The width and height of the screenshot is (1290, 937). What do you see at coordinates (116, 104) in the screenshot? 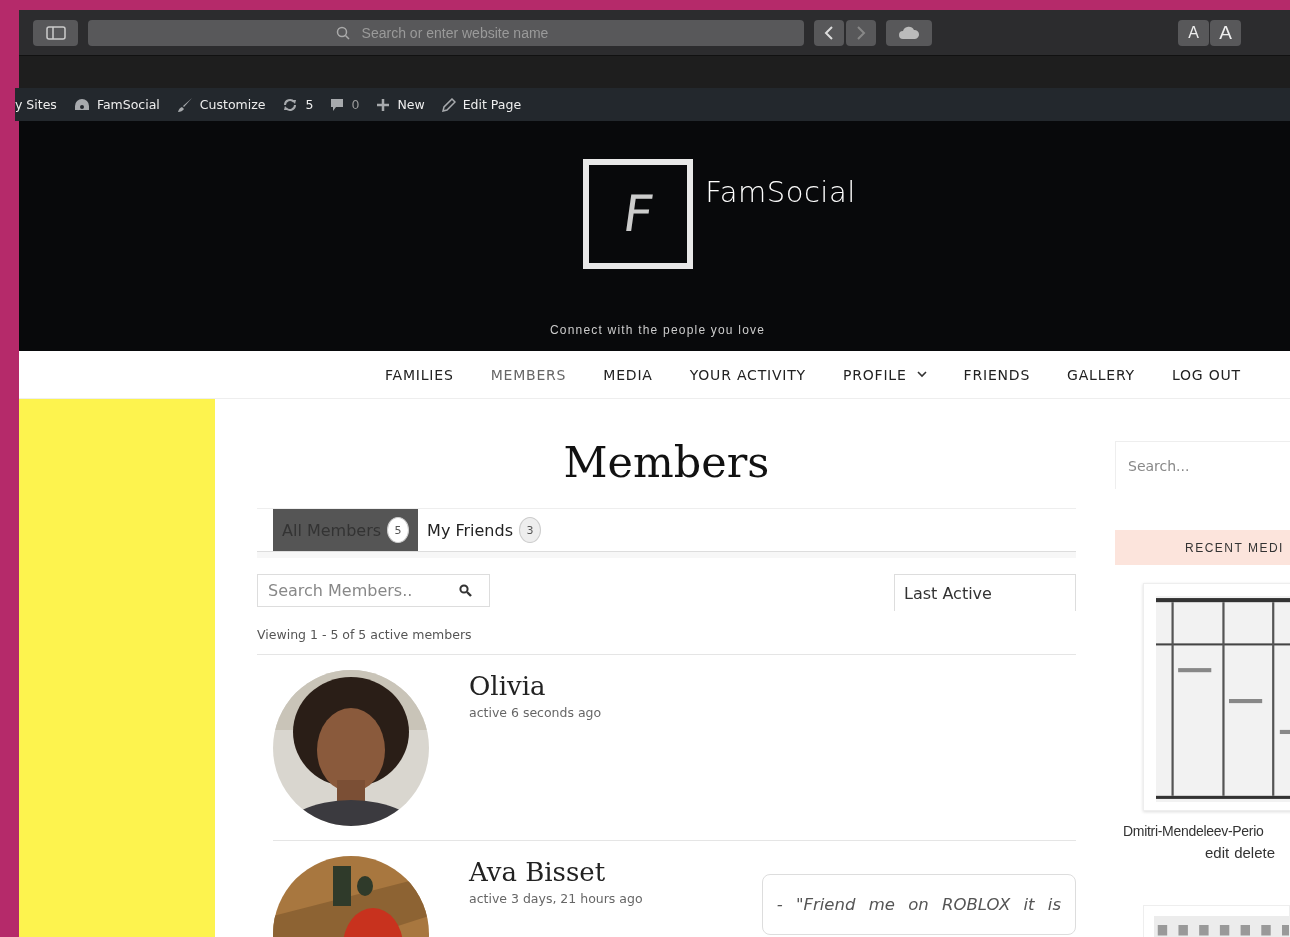
I see `admin-bar-item: FamSocial` at bounding box center [116, 104].